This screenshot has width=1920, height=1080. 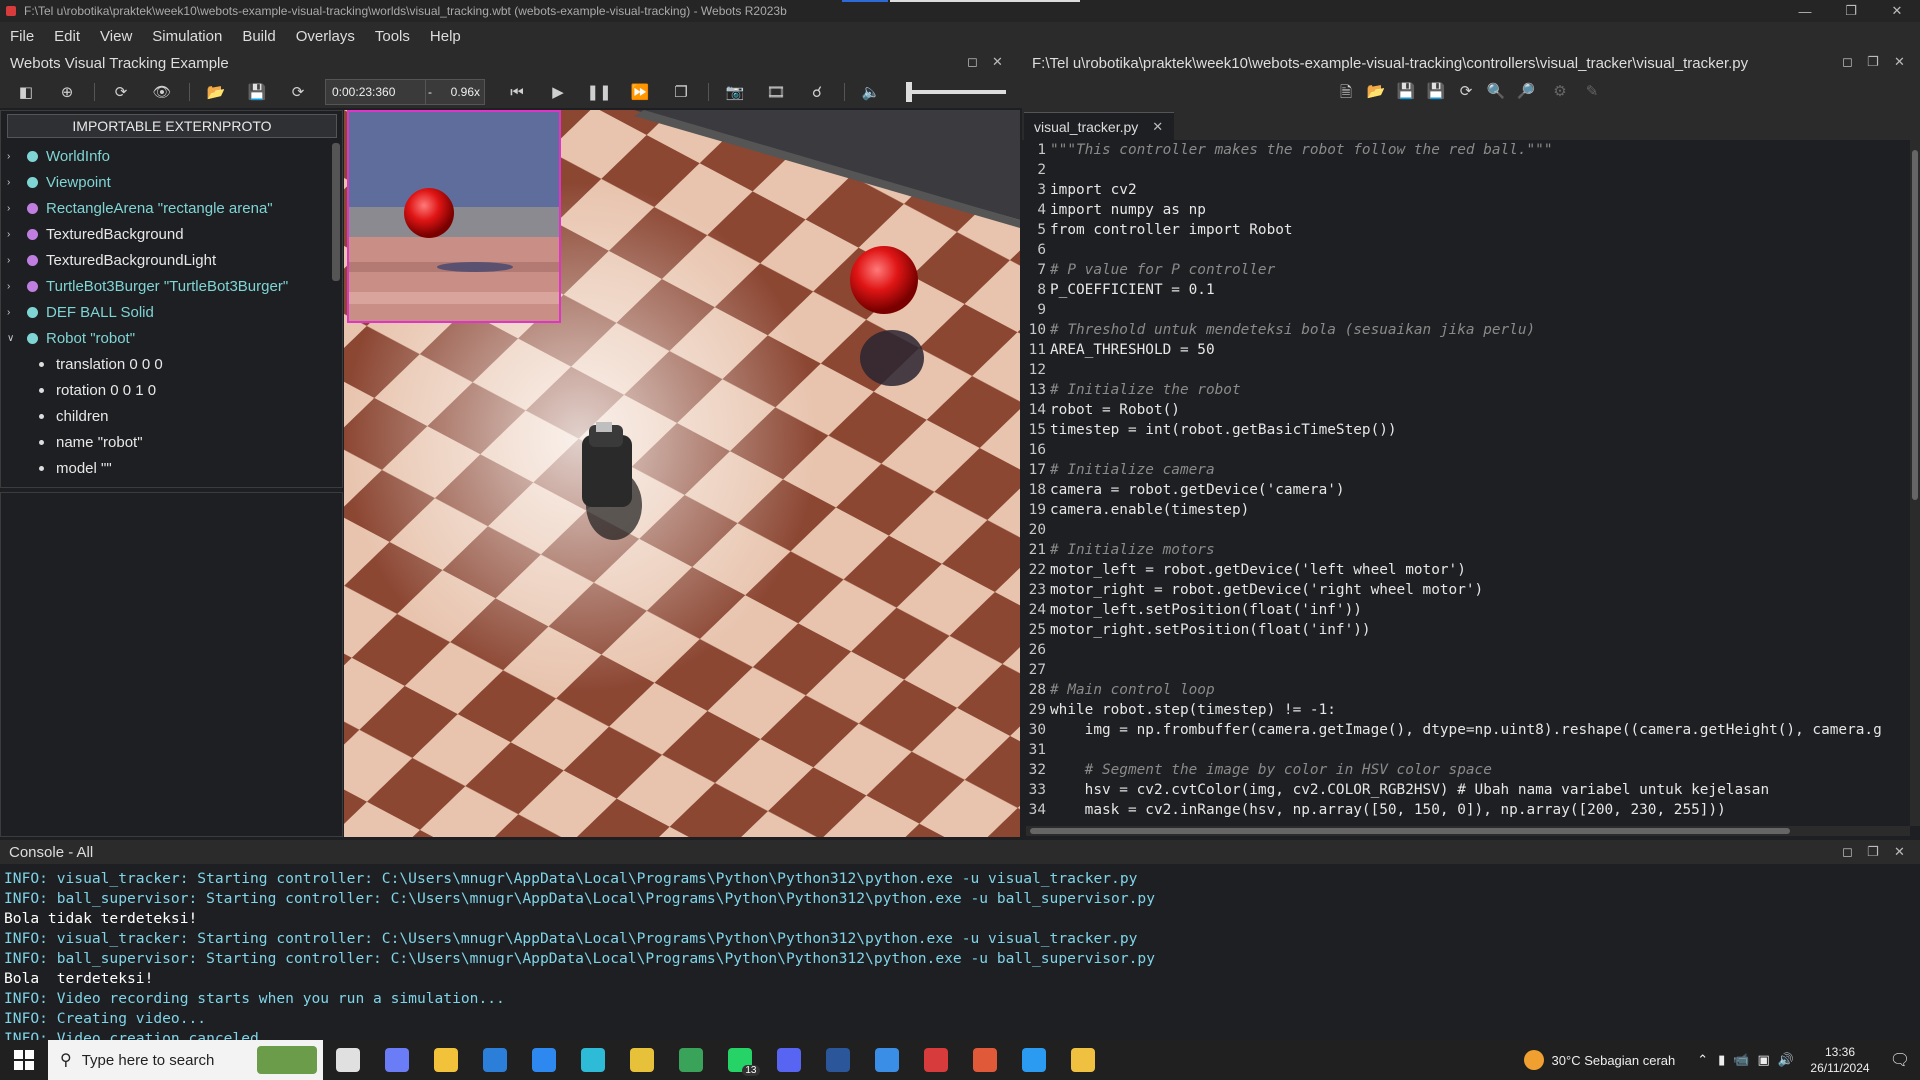 What do you see at coordinates (166, 416) in the screenshot?
I see `robot-field: children` at bounding box center [166, 416].